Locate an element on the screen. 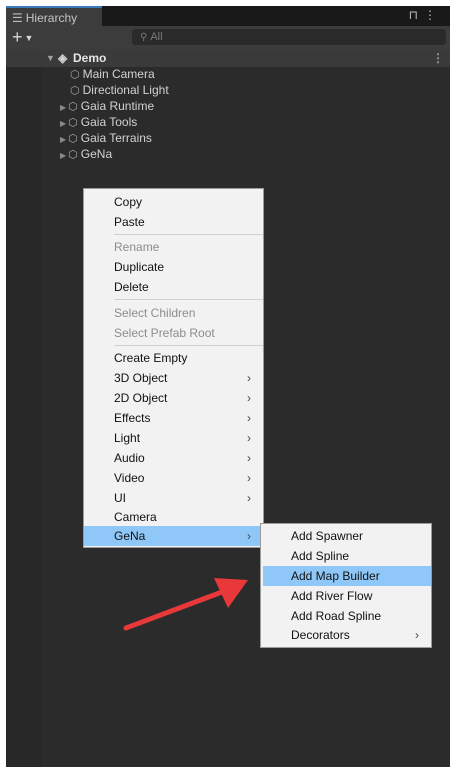  menu-item-label: Select Prefab Root is located at coordinates (164, 333).